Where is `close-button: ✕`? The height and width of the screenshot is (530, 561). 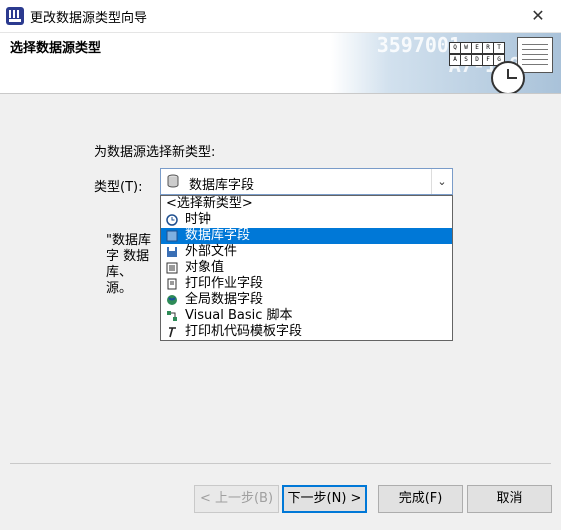 close-button: ✕ is located at coordinates (538, 16).